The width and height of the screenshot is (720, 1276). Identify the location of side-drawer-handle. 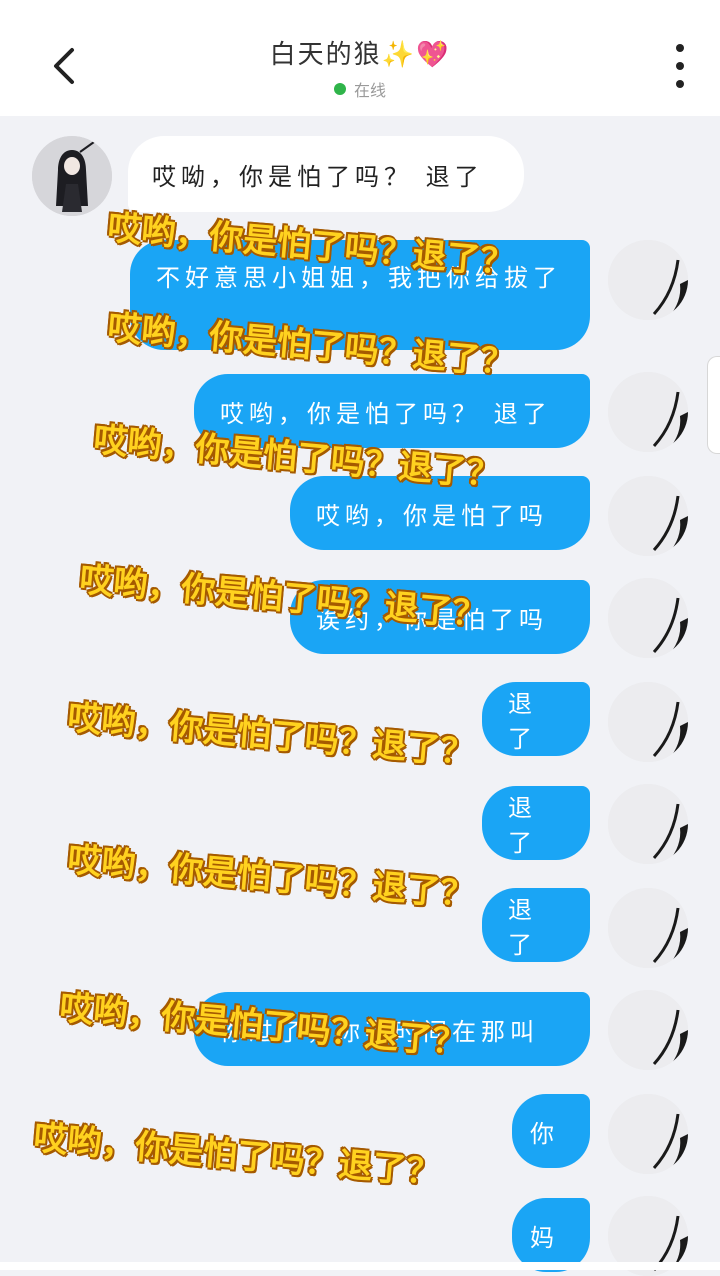
(713, 405).